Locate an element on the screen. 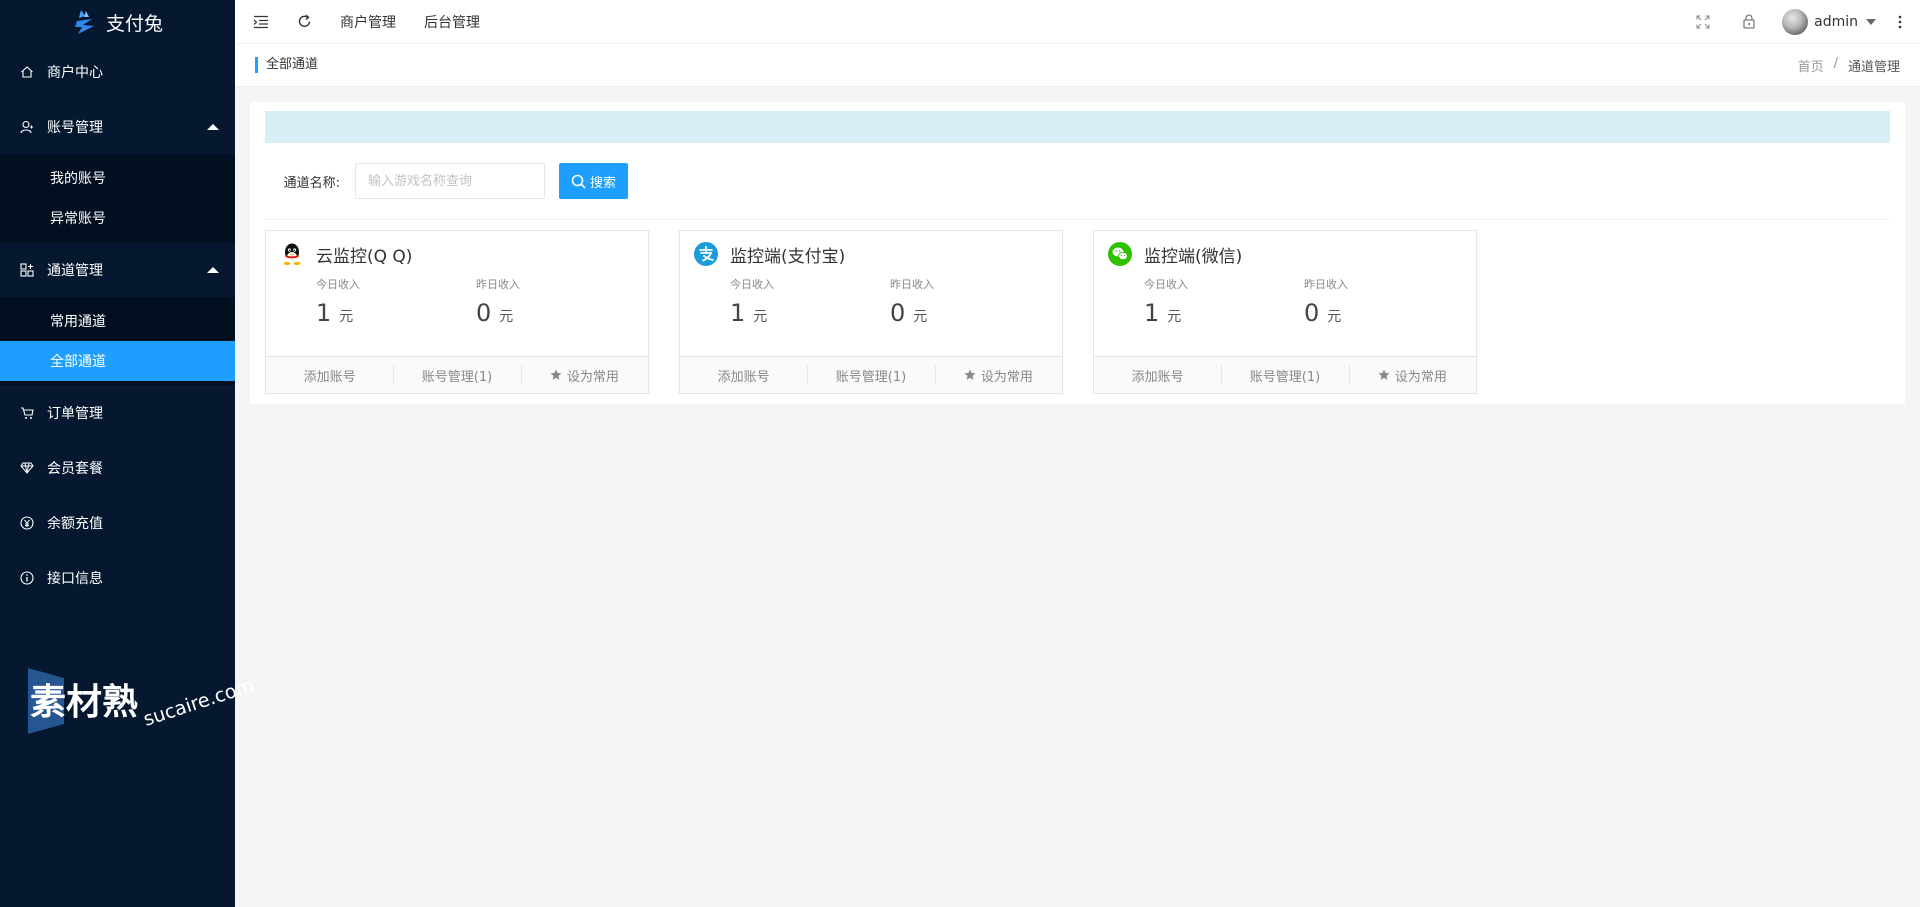 The image size is (1920, 907). user-icon is located at coordinates (27, 127).